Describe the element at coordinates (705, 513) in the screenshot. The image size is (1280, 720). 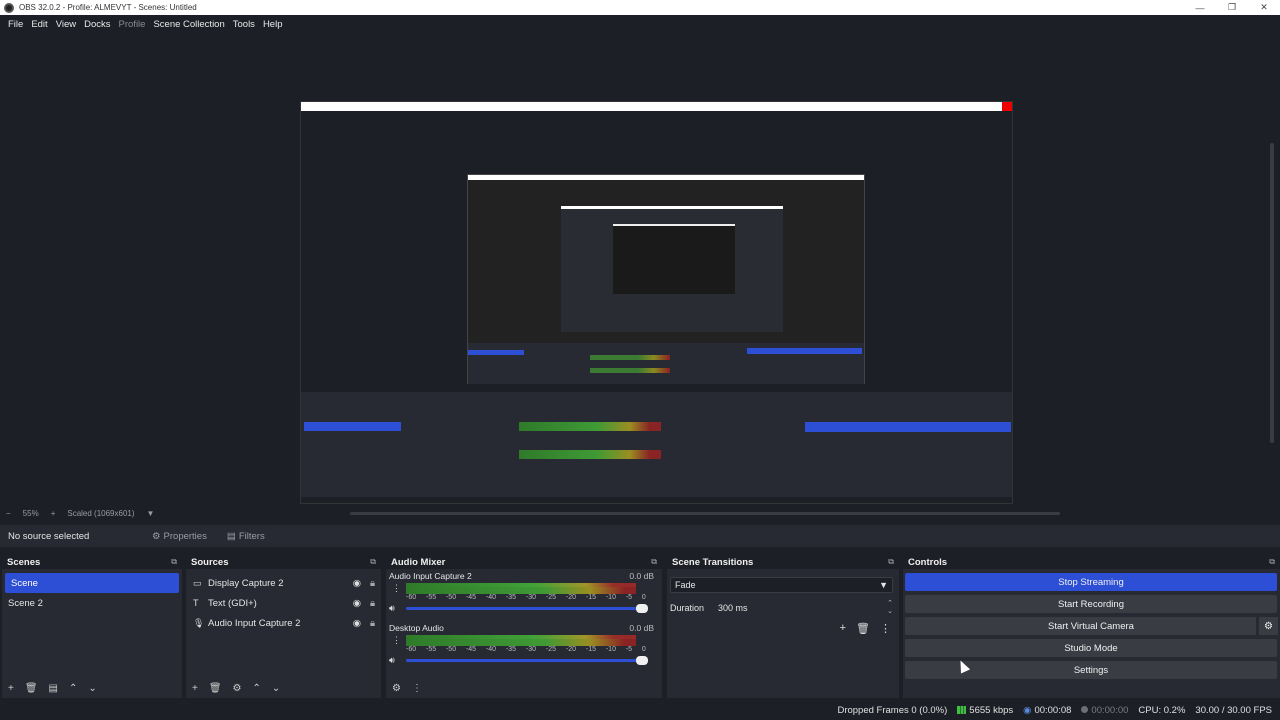
I see `preview-horizontal-scrollbar` at that location.